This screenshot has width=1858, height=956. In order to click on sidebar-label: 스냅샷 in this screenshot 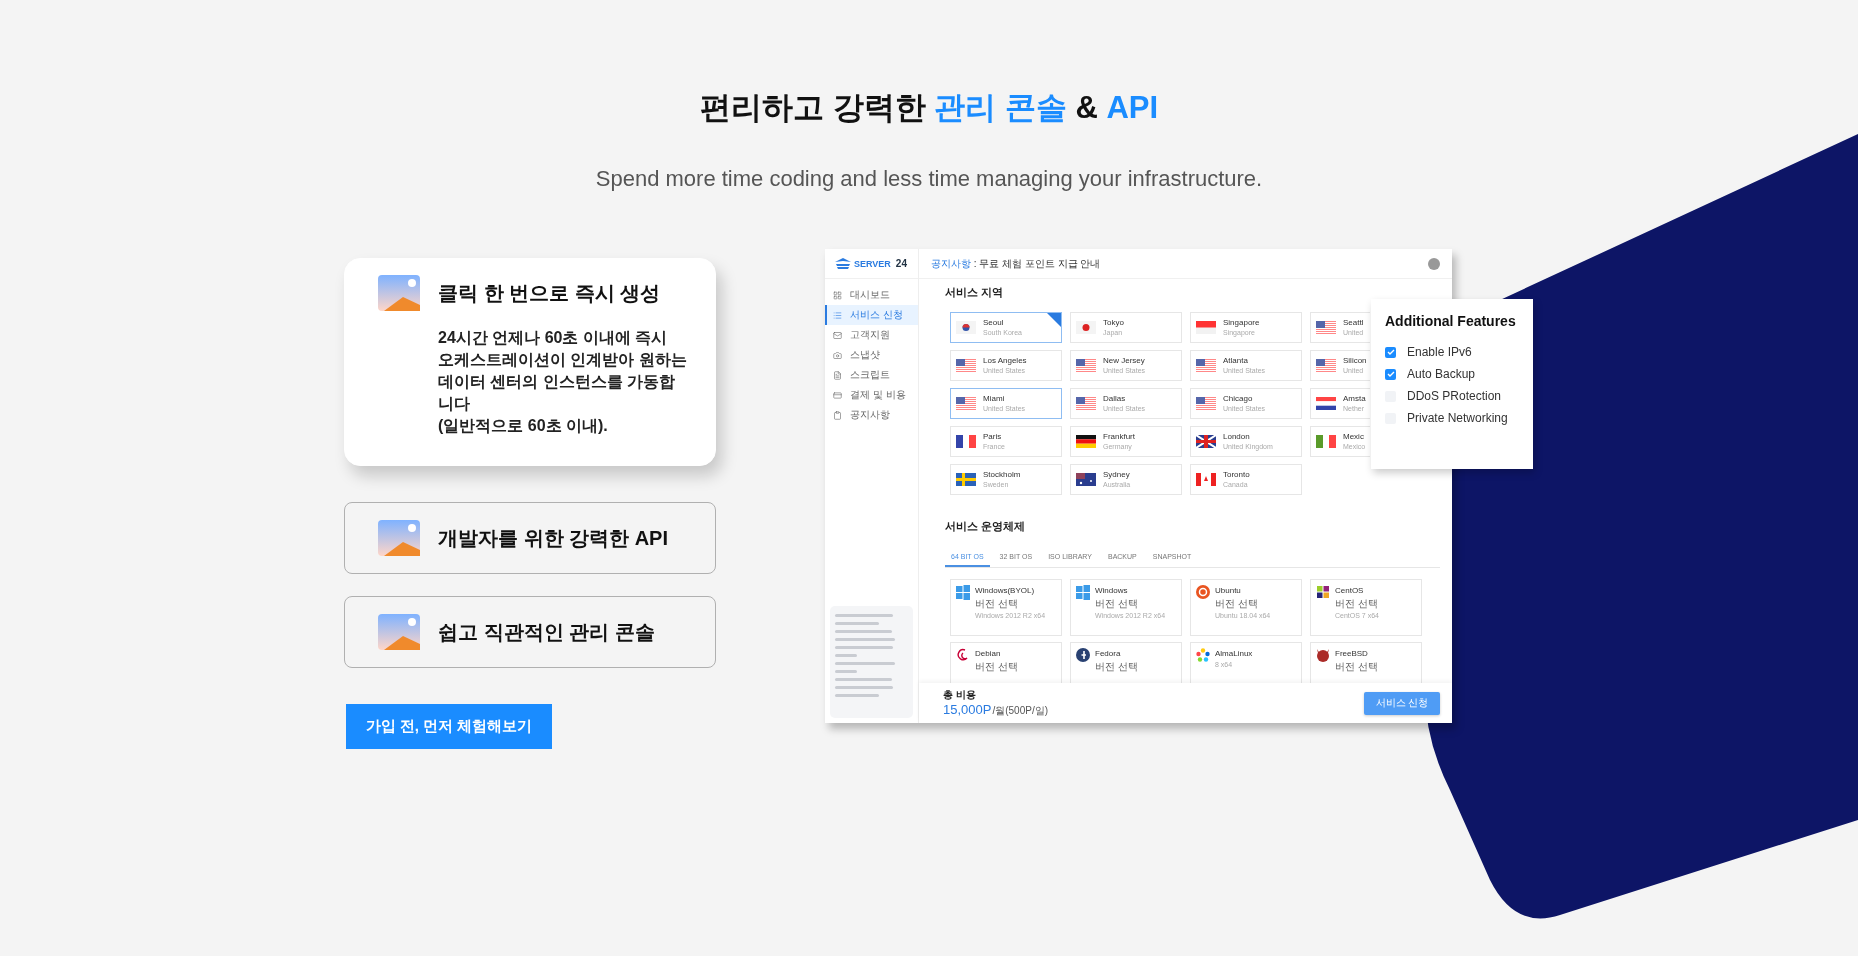, I will do `click(865, 355)`.